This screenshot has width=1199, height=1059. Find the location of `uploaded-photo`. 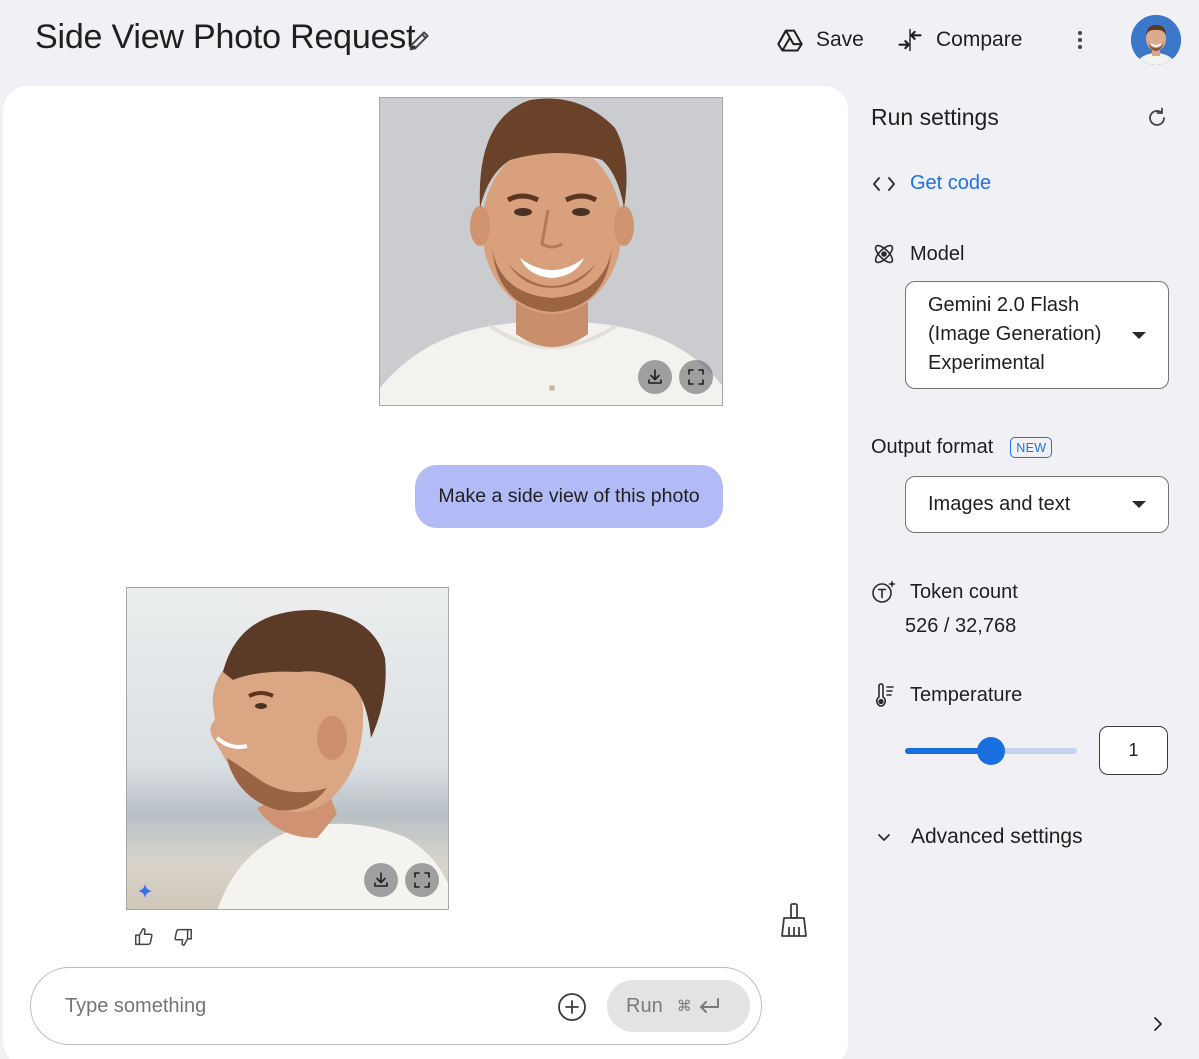

uploaded-photo is located at coordinates (551, 251).